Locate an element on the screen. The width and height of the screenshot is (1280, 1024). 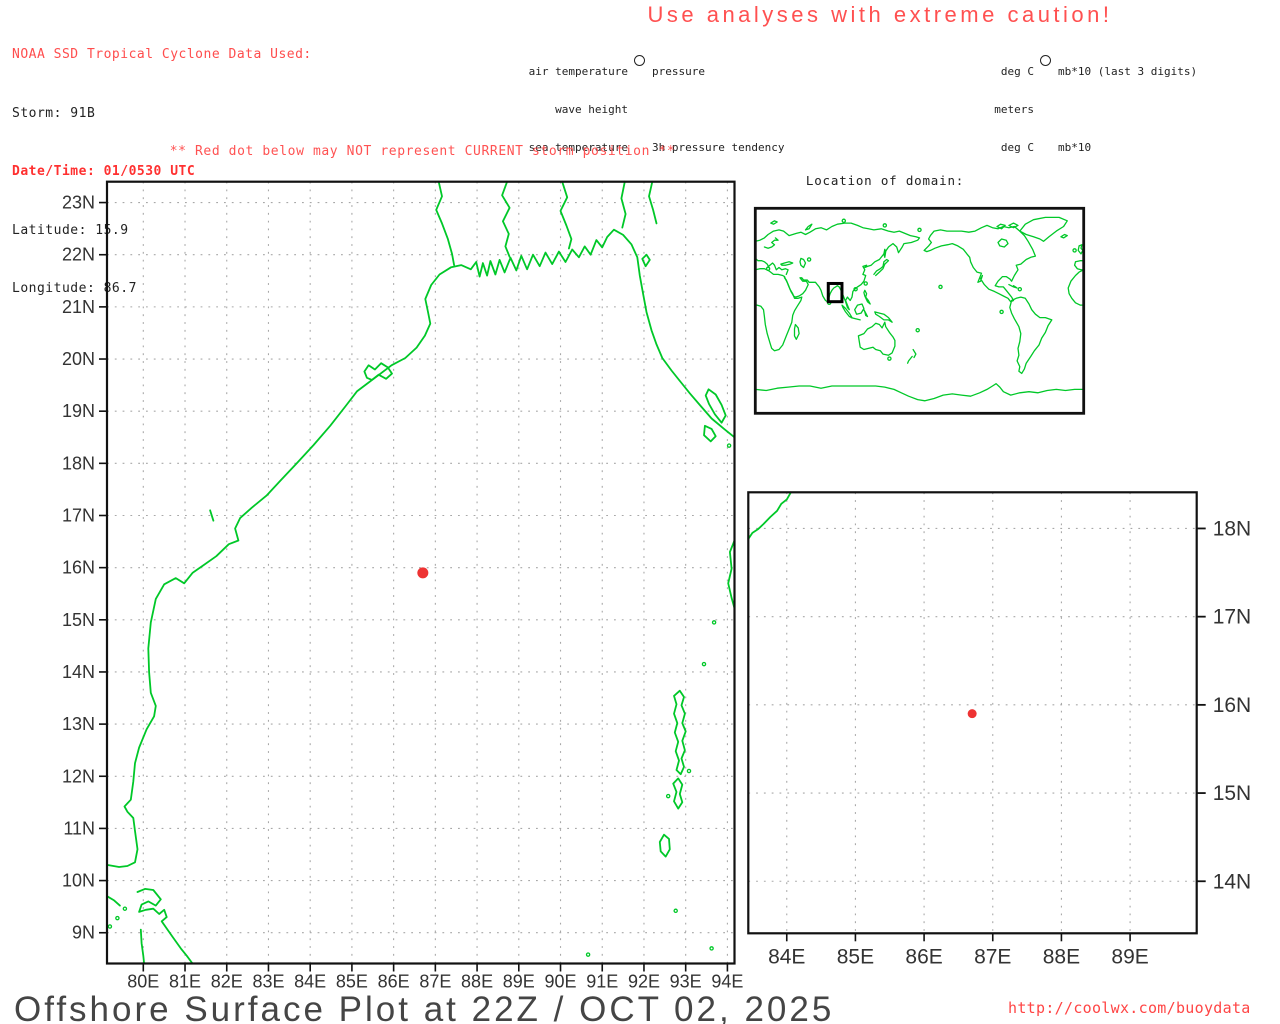
source-url-link: http://coolwx.com/buoydata is located at coordinates (1129, 1008).